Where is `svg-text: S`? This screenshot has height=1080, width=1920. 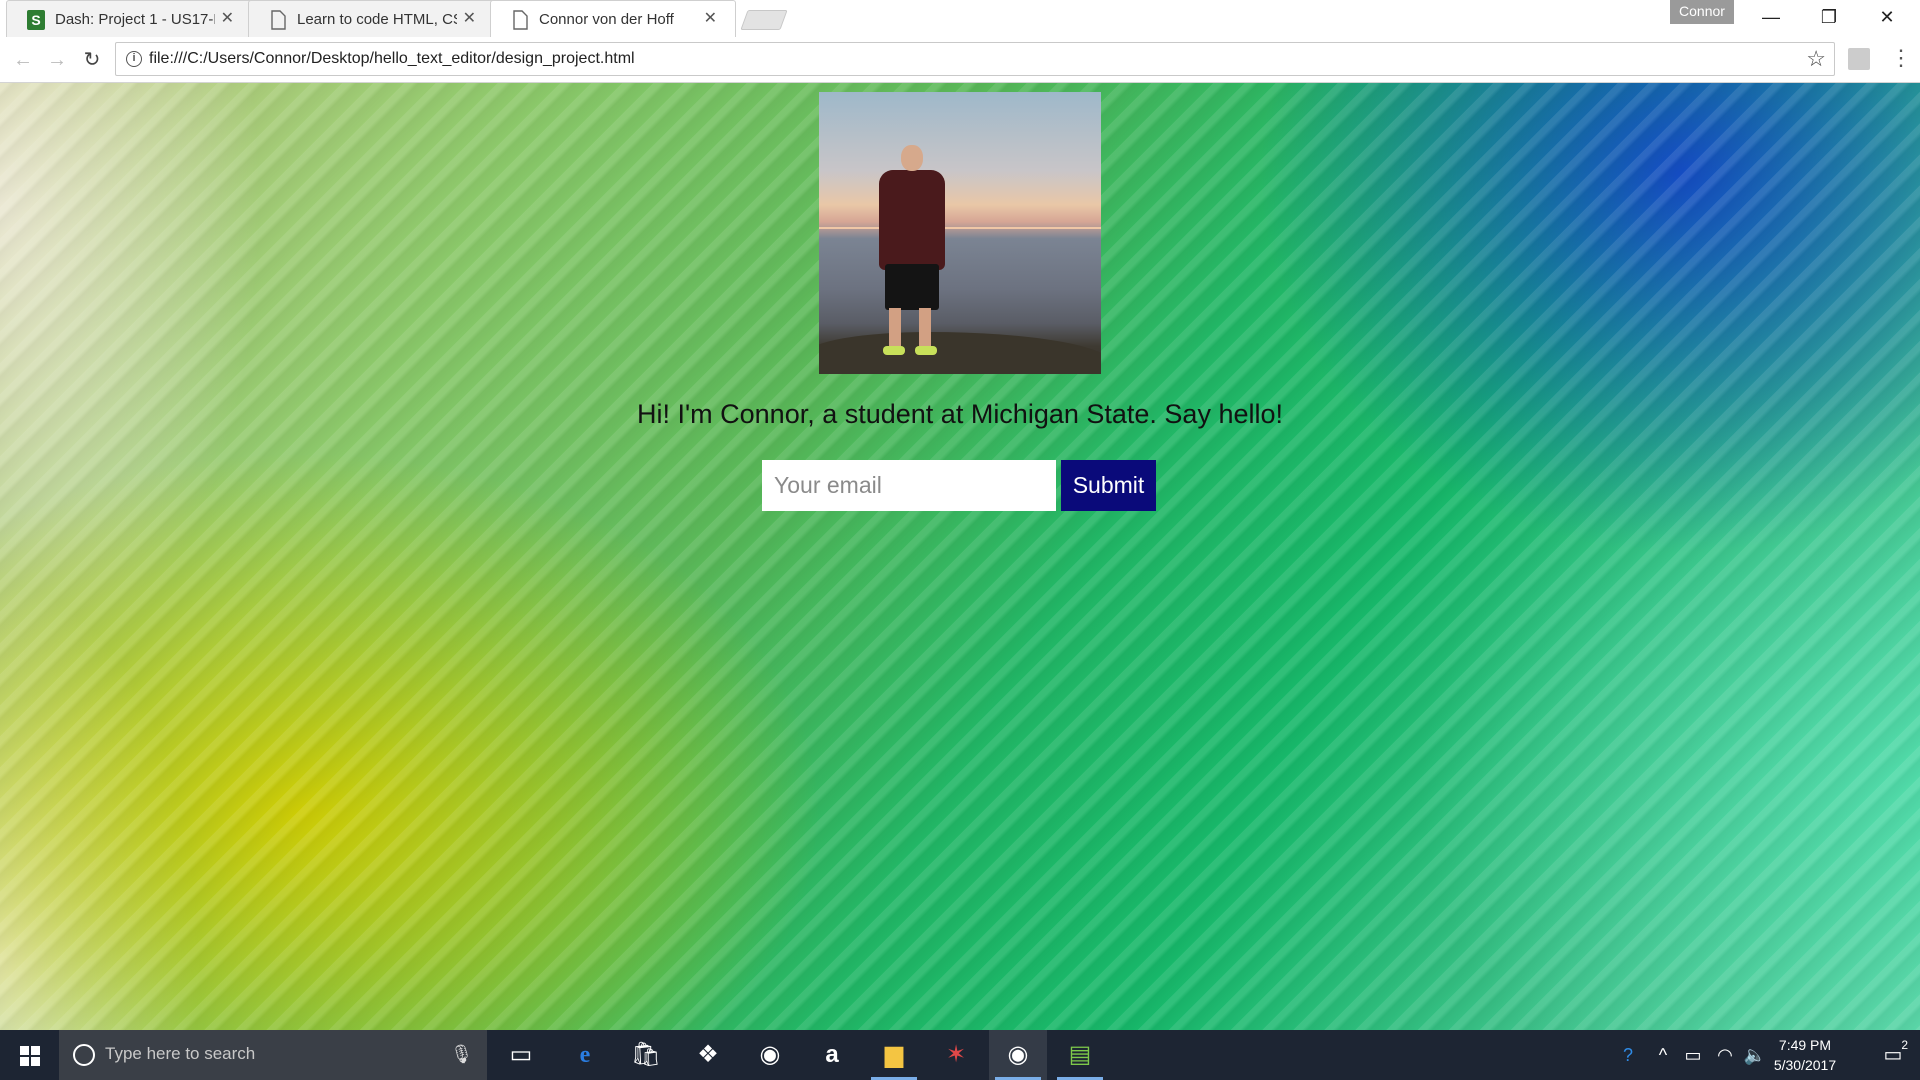 svg-text: S is located at coordinates (35, 20).